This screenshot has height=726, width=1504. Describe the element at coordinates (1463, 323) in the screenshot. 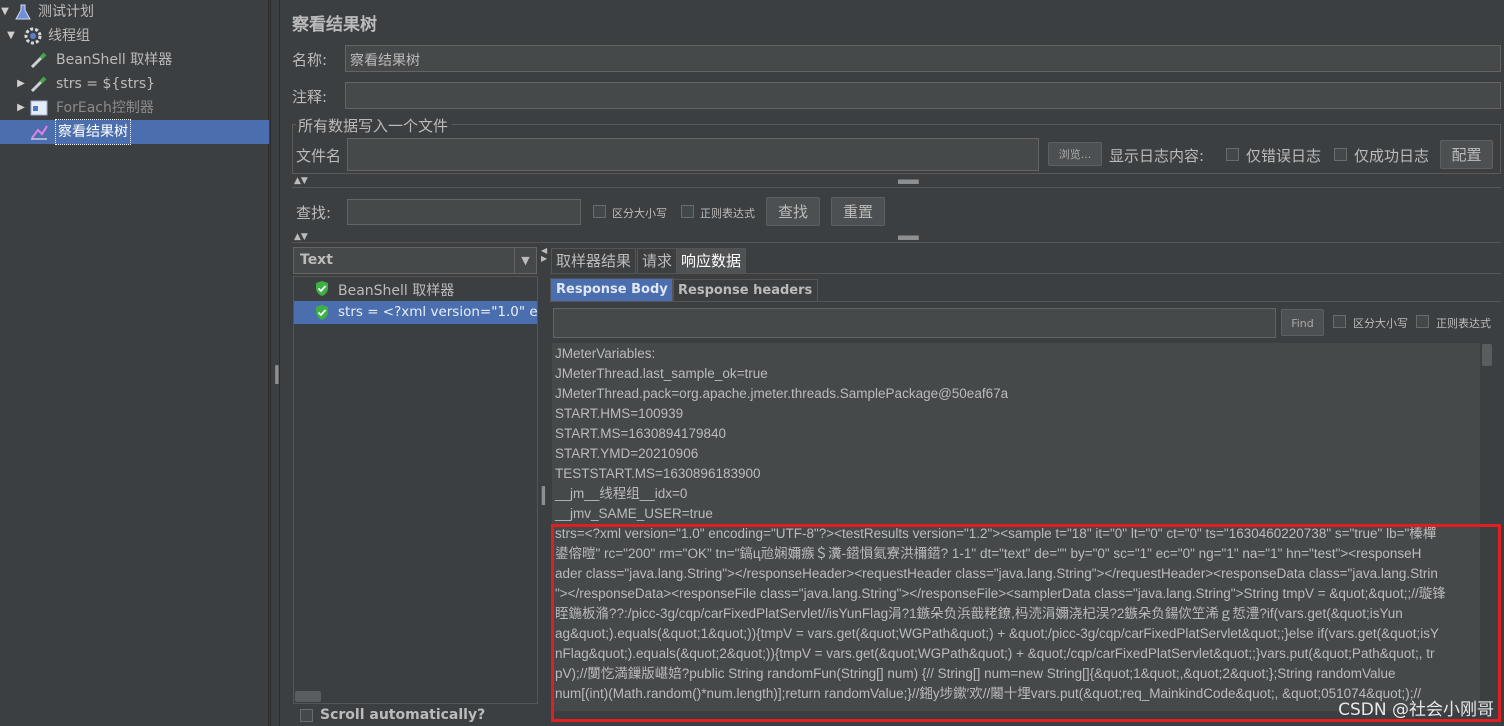

I see `response-regex-label: 正则表达式` at that location.